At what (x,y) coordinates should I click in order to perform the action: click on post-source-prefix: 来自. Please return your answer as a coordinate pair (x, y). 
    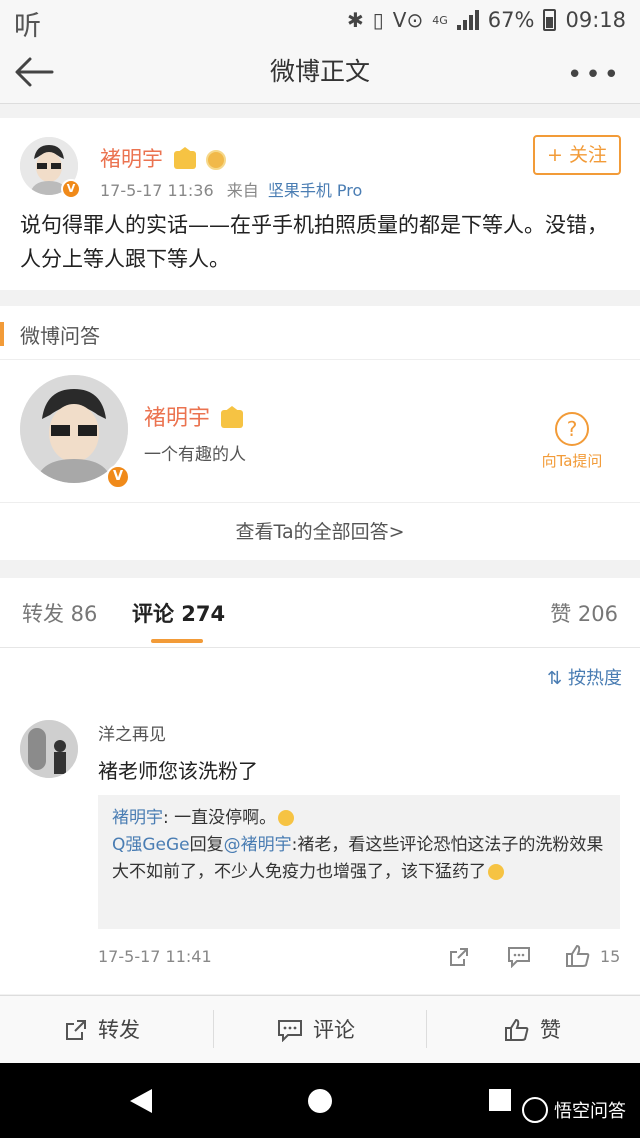
    Looking at the image, I should click on (242, 190).